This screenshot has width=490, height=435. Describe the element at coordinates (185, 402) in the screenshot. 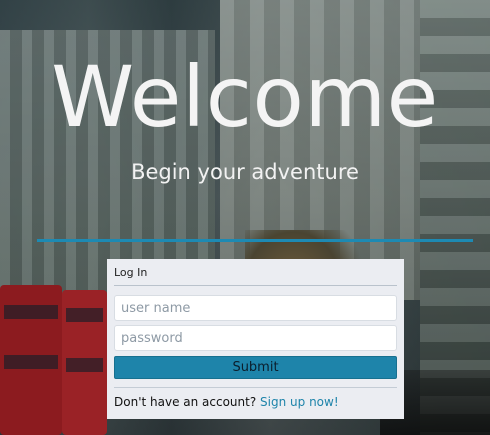

I see `signup-prompt: Don't have an account?` at that location.